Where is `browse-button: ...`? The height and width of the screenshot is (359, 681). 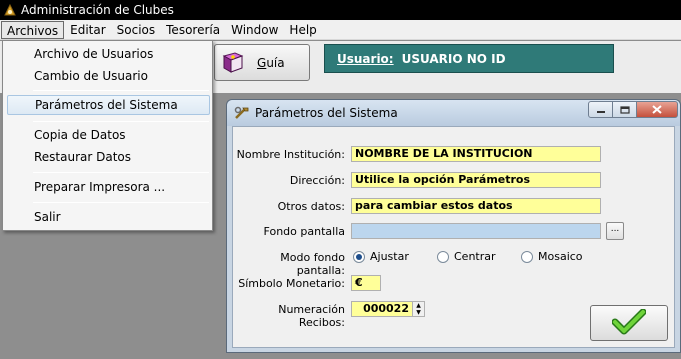 browse-button: ... is located at coordinates (615, 231).